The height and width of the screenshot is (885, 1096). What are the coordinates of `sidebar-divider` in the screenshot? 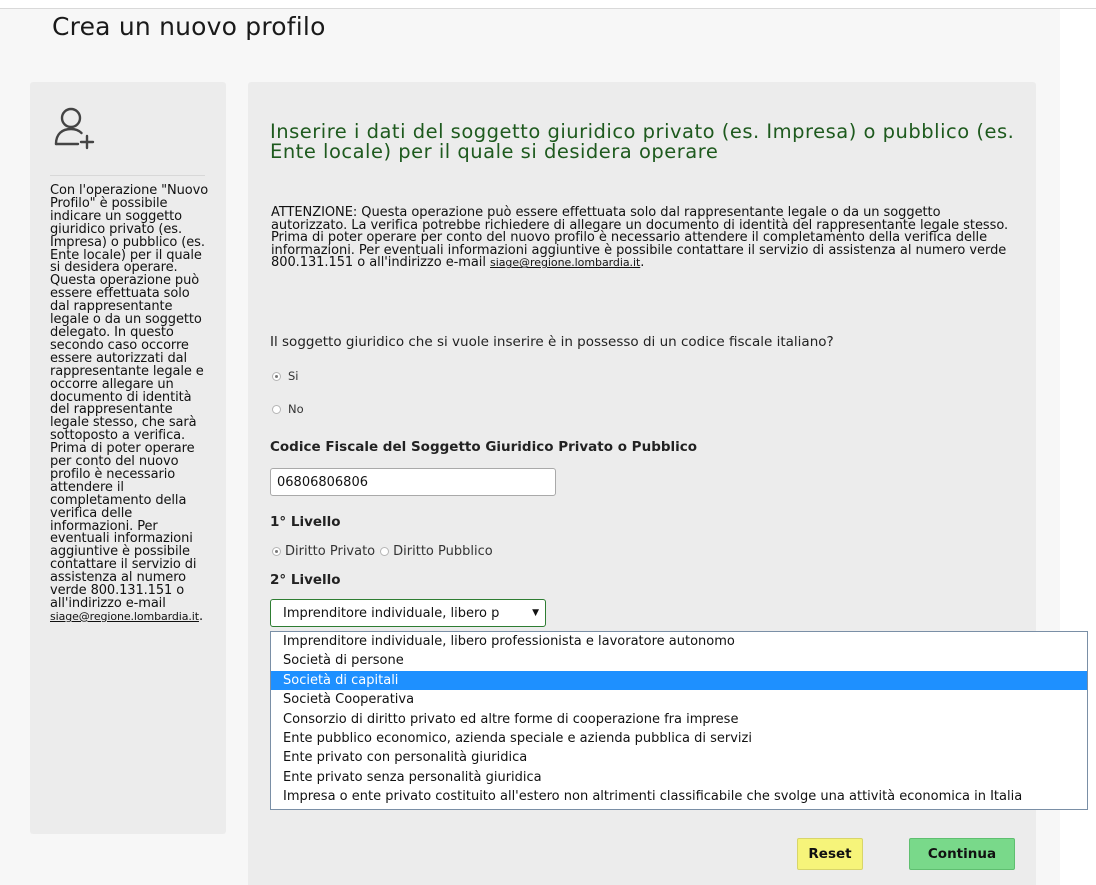 It's located at (127, 175).